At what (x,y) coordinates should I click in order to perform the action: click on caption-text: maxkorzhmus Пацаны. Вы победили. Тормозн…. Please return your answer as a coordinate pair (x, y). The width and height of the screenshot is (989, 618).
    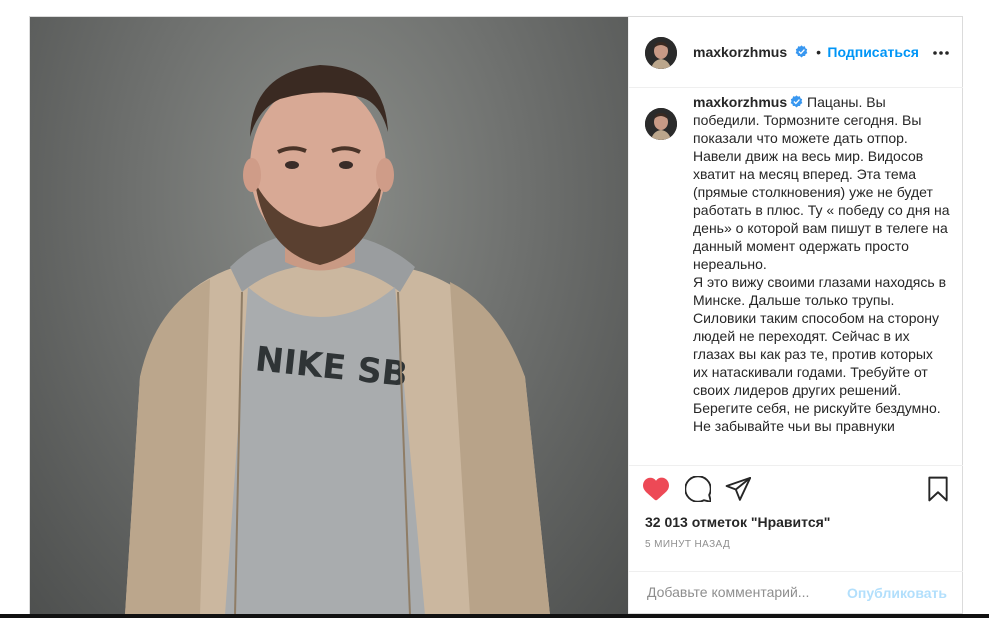
    Looking at the image, I should click on (822, 264).